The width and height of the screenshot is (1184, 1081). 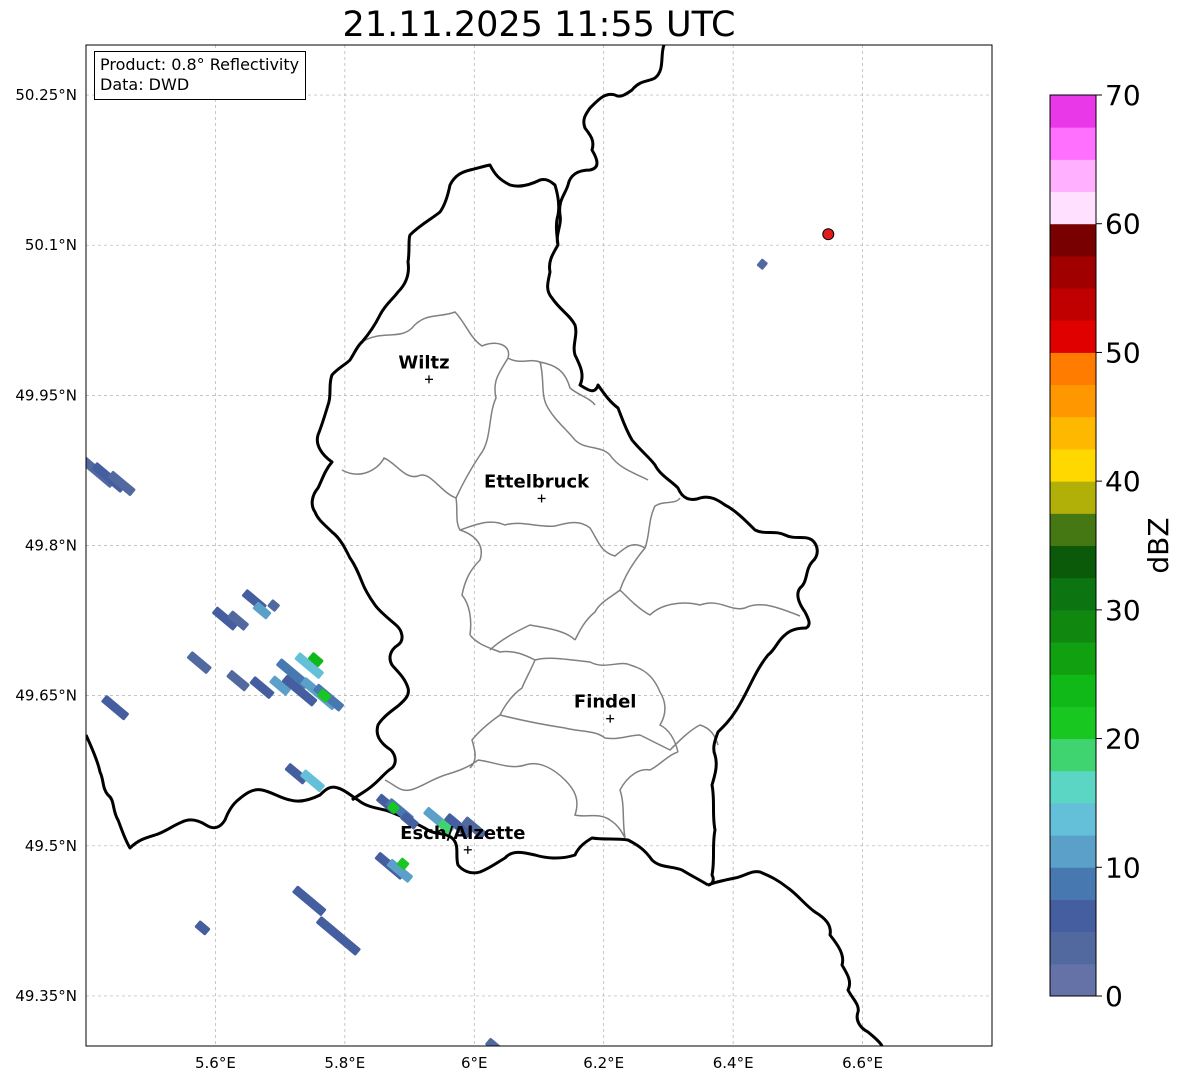 What do you see at coordinates (605, 702) in the screenshot?
I see `city-label: Findel` at bounding box center [605, 702].